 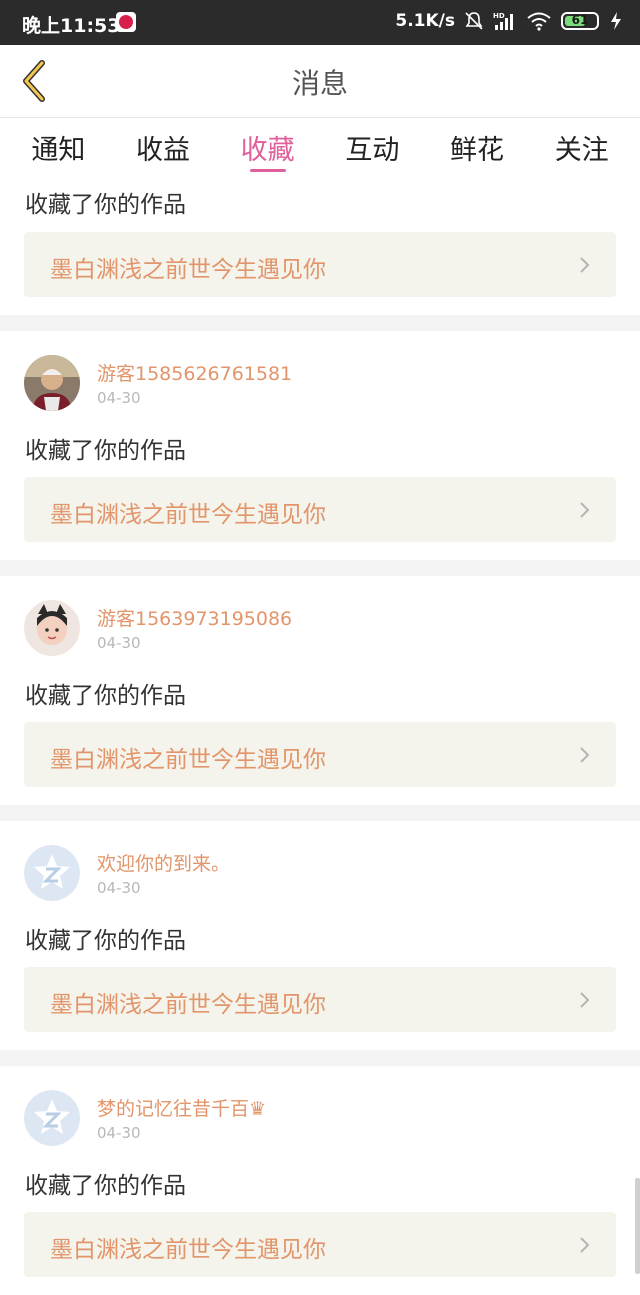 I want to click on page-title: 消息, so click(x=319, y=83).